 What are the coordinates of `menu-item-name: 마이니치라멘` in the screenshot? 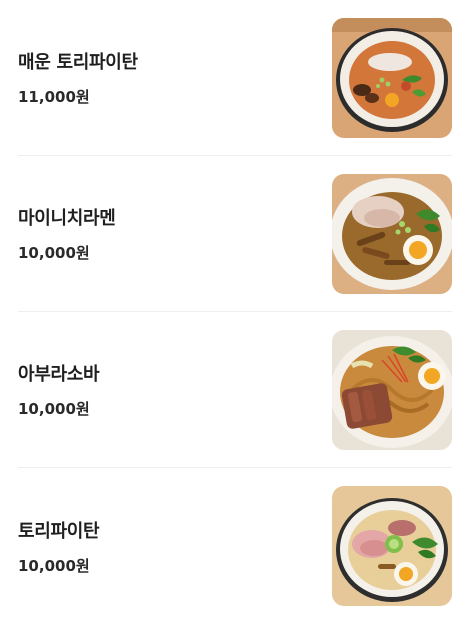 It's located at (67, 218).